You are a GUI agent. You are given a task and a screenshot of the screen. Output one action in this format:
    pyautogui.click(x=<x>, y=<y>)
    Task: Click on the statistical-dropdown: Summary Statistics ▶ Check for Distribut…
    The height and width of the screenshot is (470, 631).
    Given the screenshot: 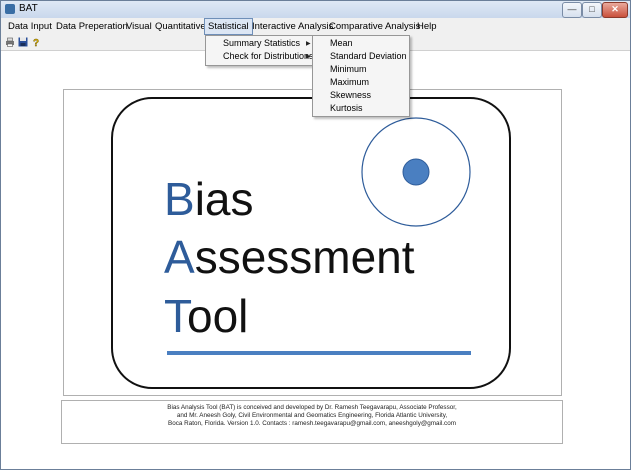 What is the action you would take?
    pyautogui.click(x=259, y=50)
    